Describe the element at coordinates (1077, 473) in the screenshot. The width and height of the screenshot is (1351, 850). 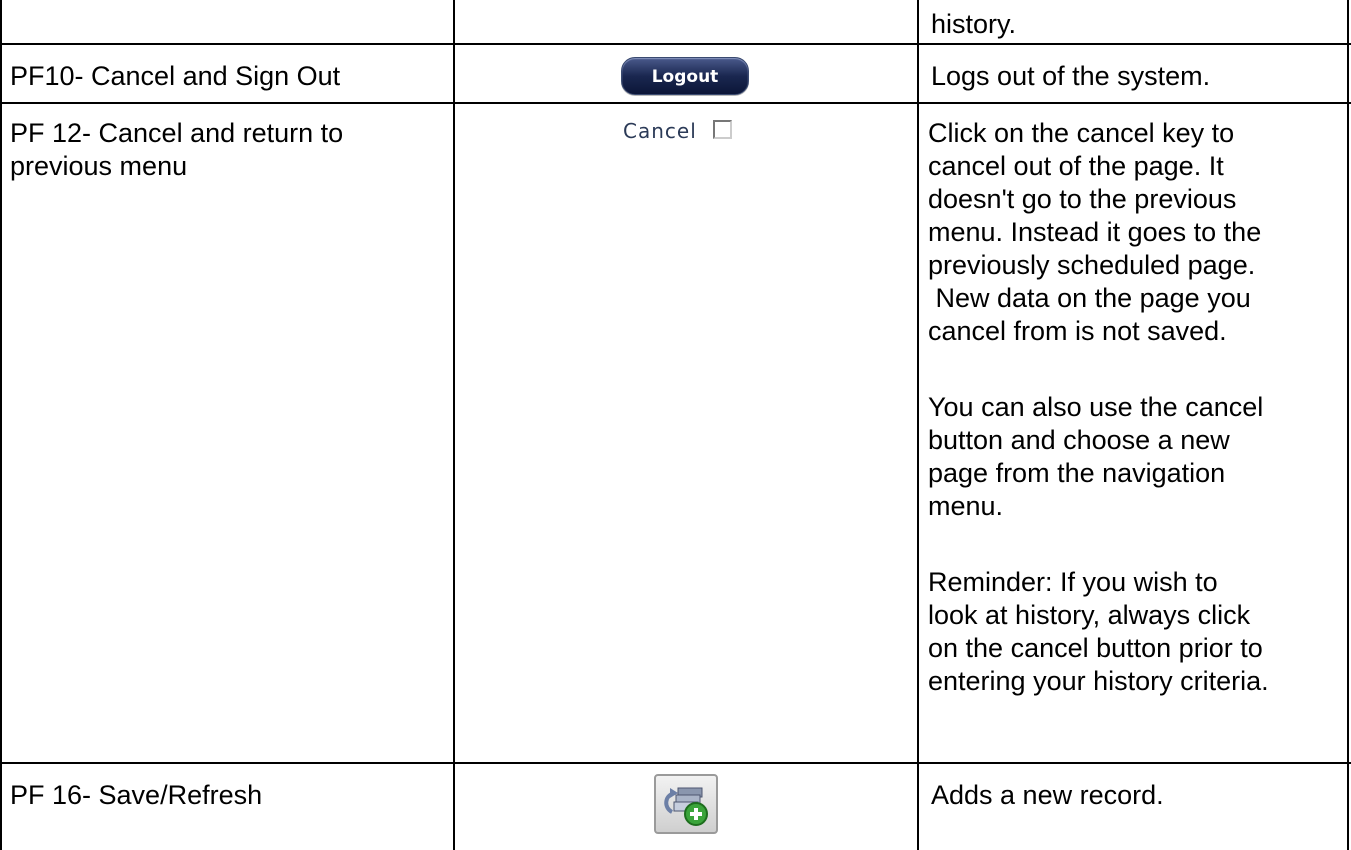
I see `row-description-line: page from the navigation` at that location.